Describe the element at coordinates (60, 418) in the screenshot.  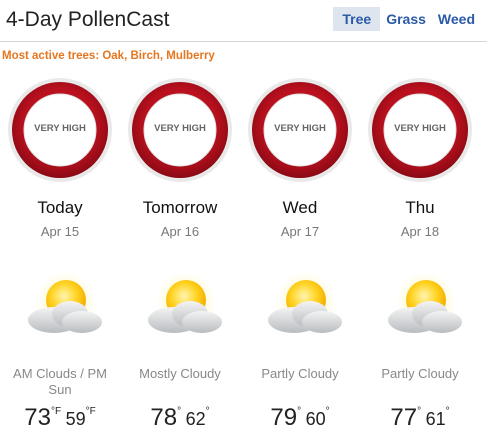
I see `temperature: 73°F 59°F` at that location.